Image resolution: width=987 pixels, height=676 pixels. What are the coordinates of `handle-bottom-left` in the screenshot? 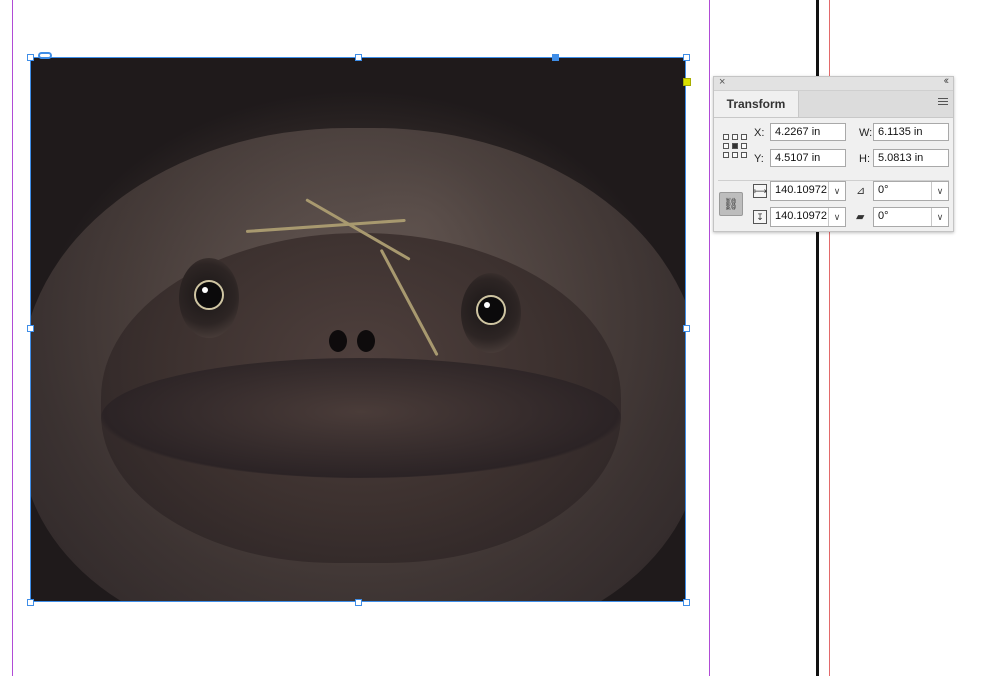 It's located at (30, 602).